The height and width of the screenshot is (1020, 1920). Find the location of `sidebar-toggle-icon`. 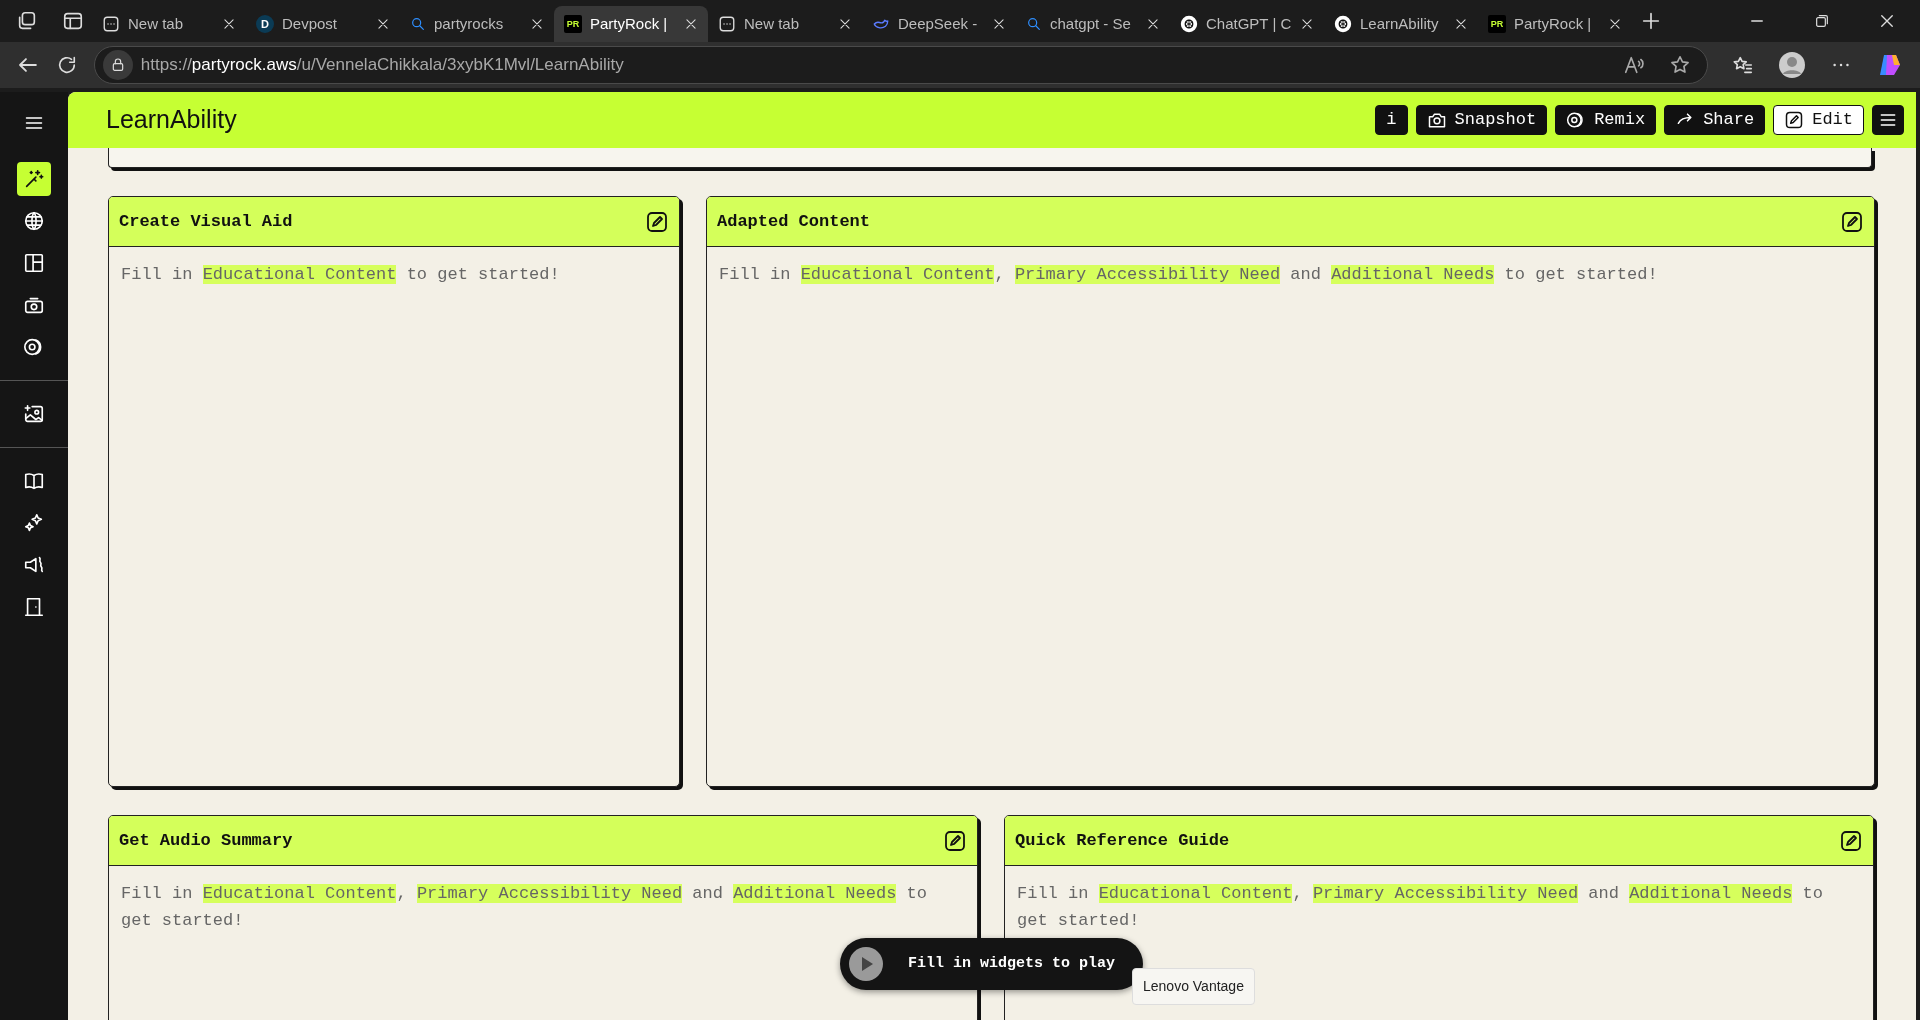

sidebar-toggle-icon is located at coordinates (73, 21).